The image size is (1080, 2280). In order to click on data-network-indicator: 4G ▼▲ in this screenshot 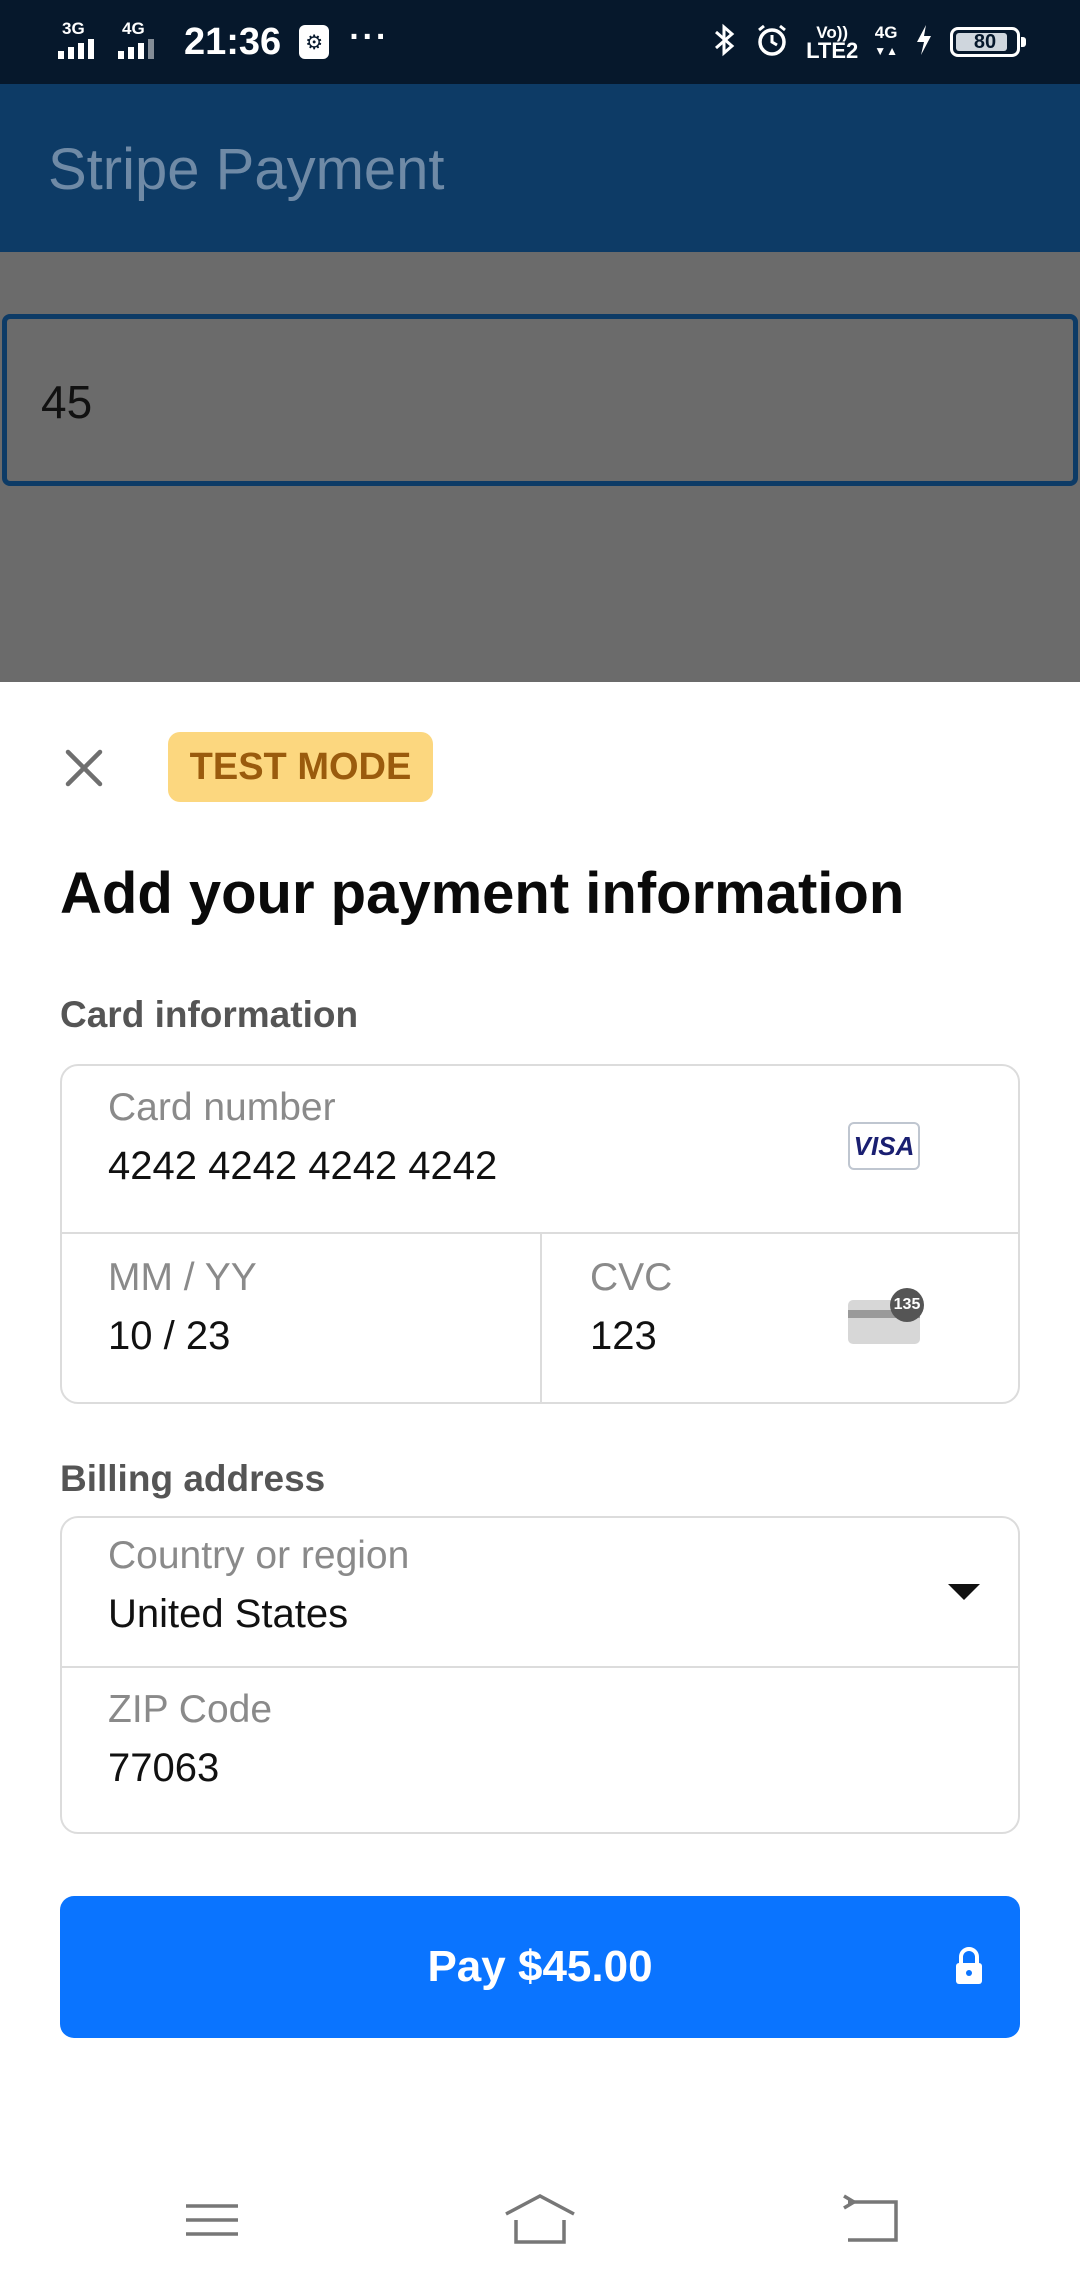, I will do `click(886, 42)`.